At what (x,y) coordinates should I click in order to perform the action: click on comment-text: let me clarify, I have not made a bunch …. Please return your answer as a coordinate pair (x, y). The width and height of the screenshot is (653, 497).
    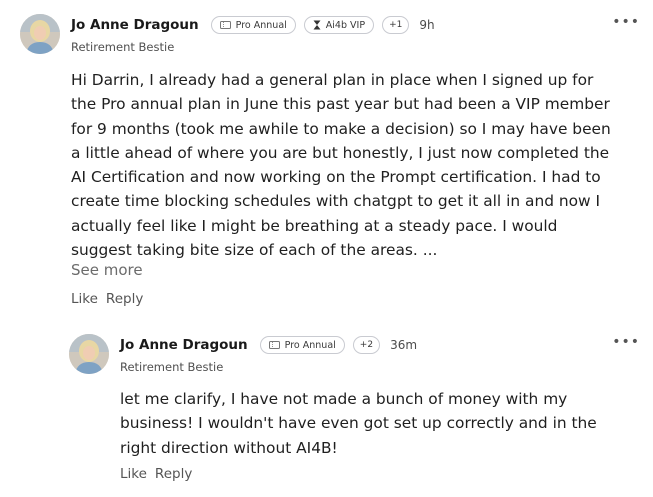
    Looking at the image, I should click on (358, 423).